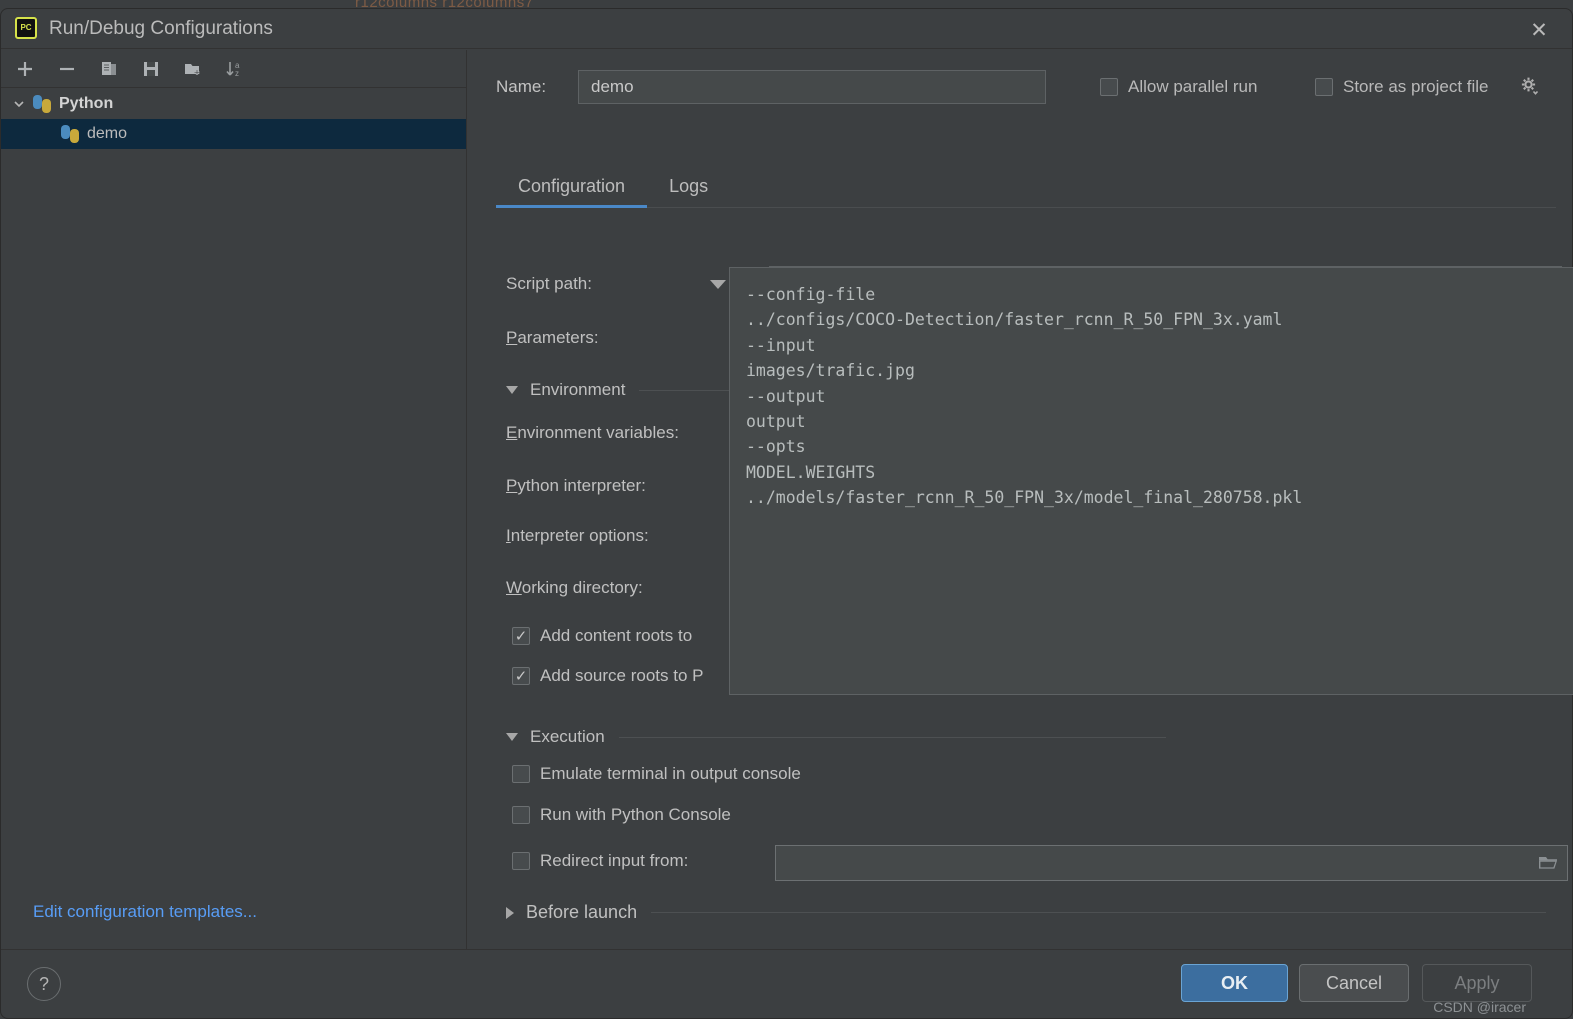  What do you see at coordinates (574, 587) in the screenshot?
I see `working-directory-label: Working directory:` at bounding box center [574, 587].